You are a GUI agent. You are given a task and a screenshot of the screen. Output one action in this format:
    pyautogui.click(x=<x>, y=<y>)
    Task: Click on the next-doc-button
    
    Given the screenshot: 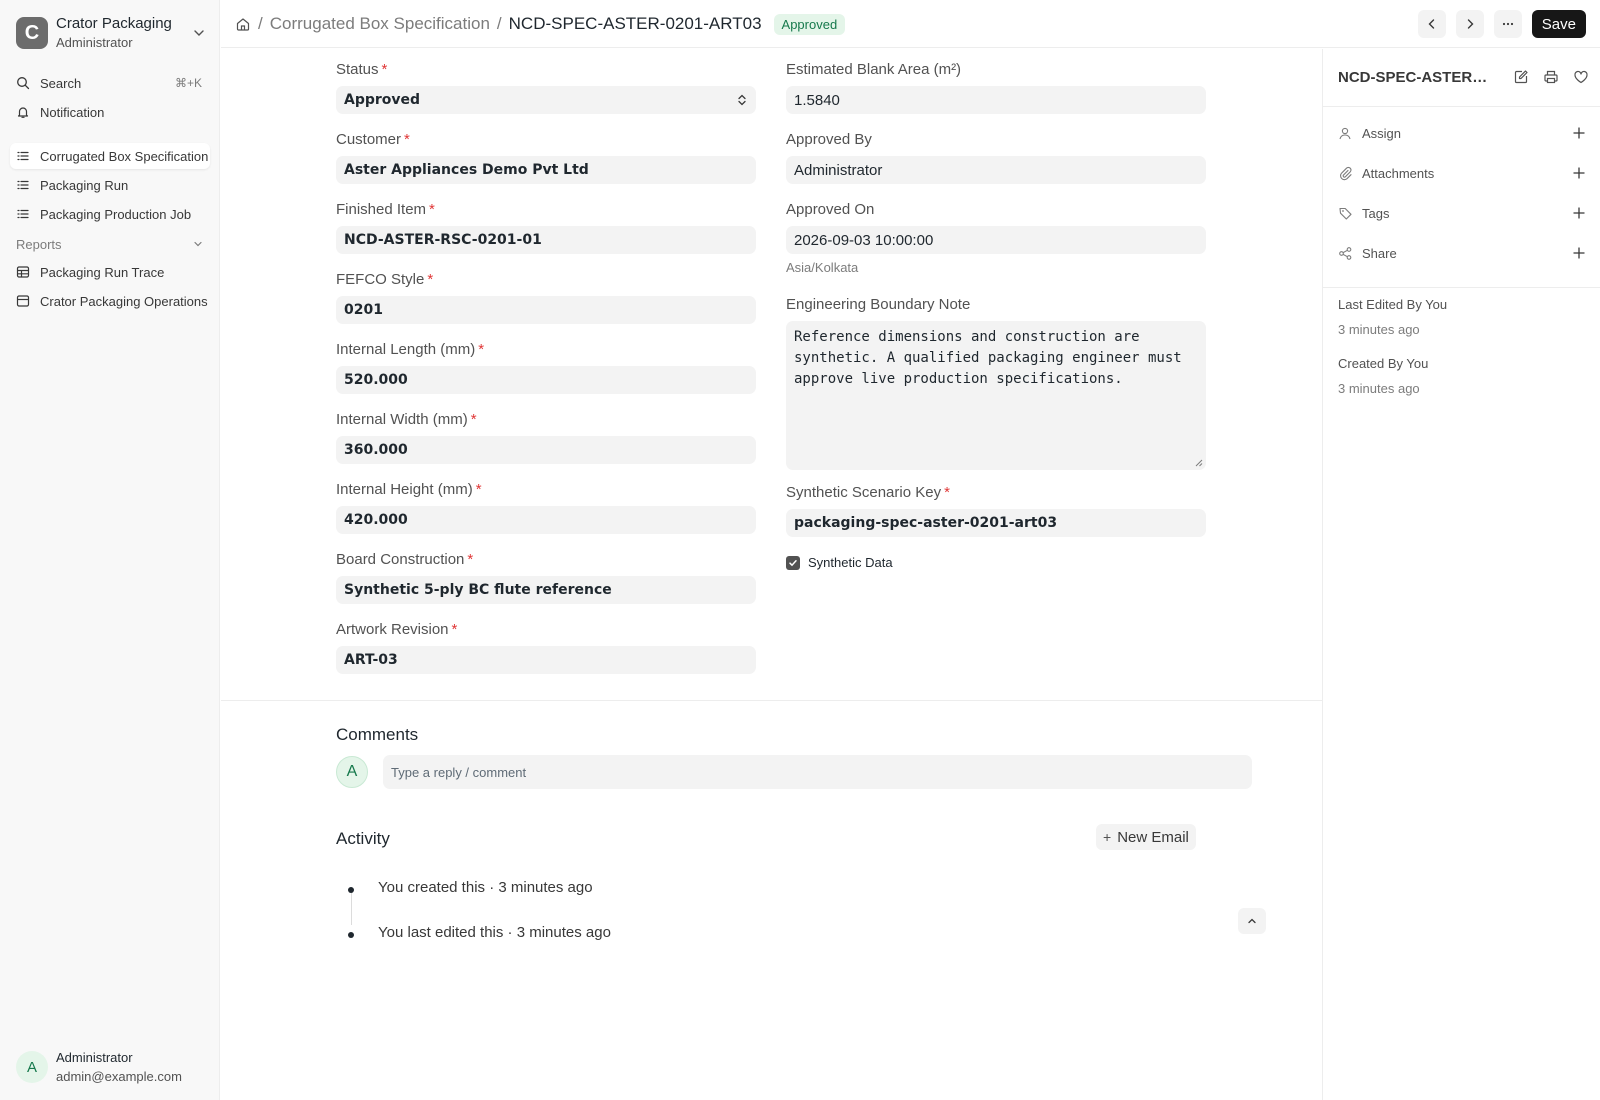 What is the action you would take?
    pyautogui.click(x=1469, y=24)
    